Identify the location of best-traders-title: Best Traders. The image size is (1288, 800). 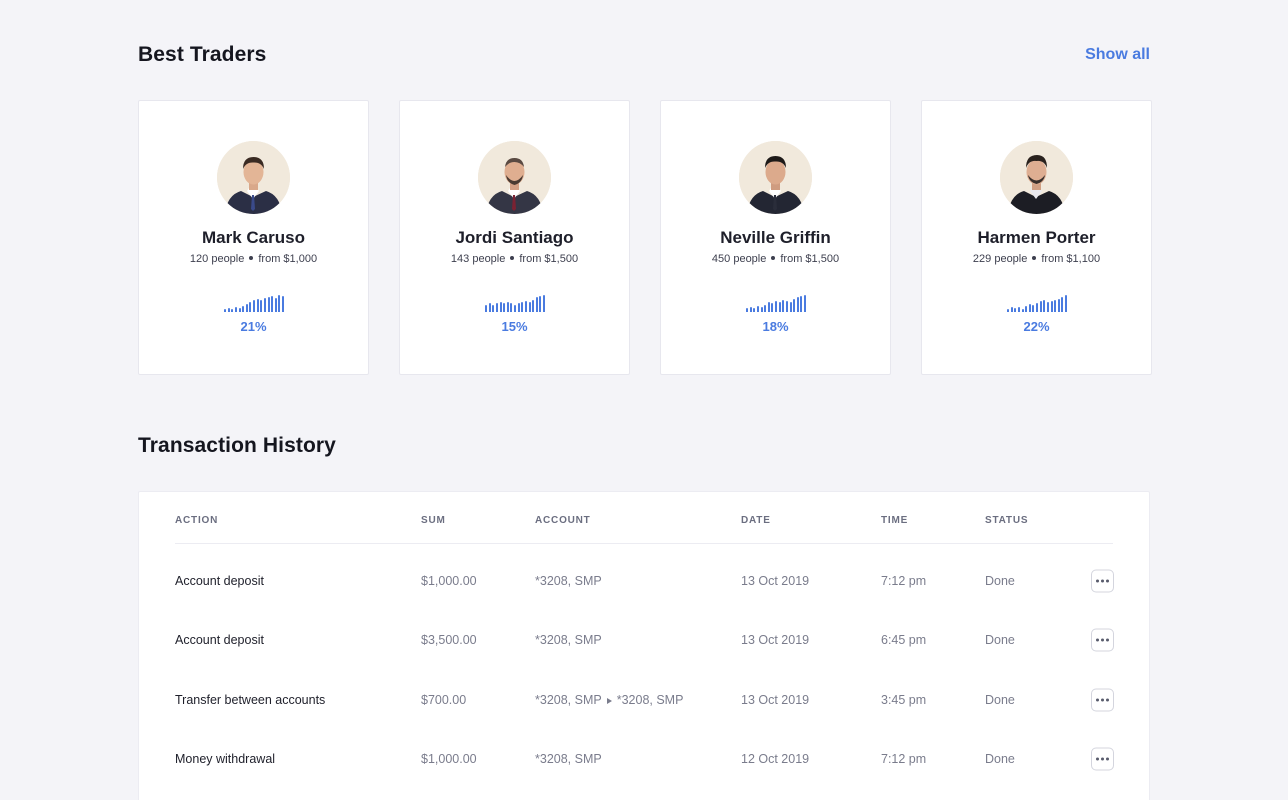
(202, 54).